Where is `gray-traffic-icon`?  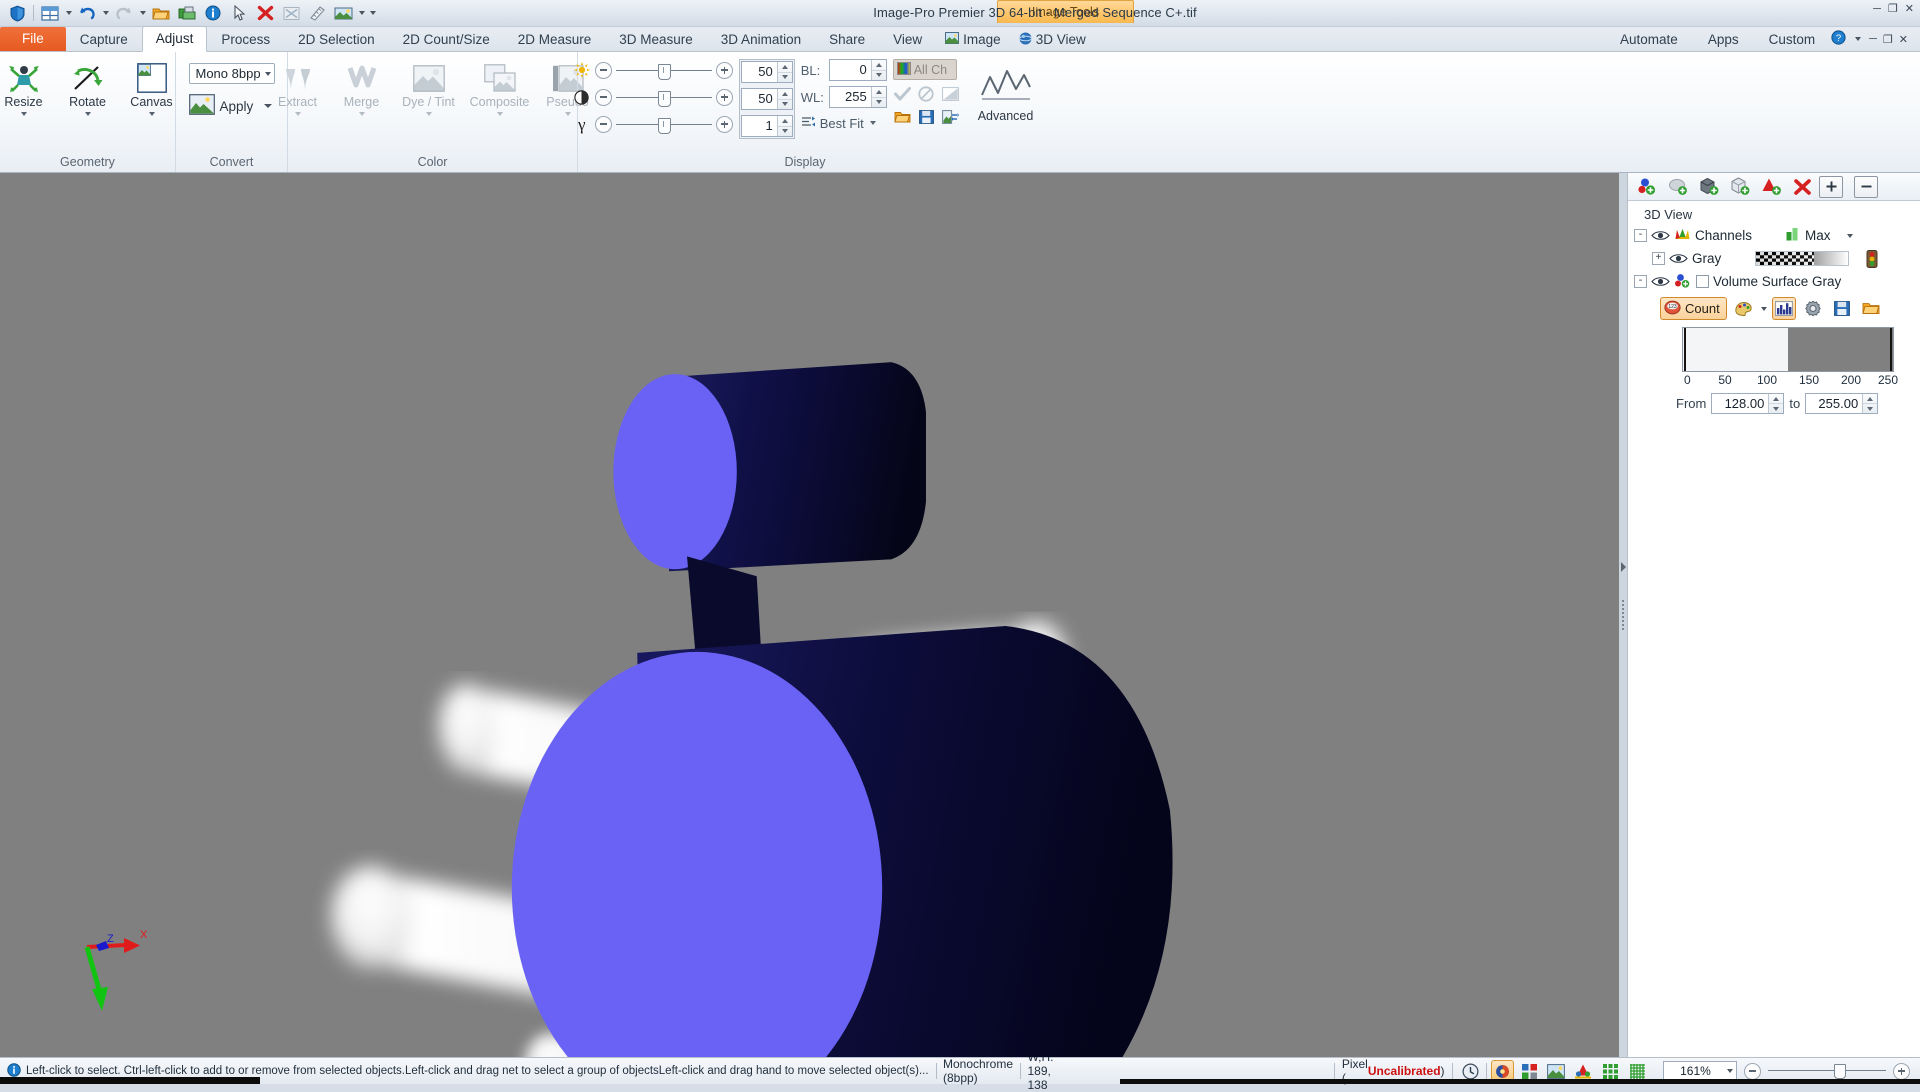 gray-traffic-icon is located at coordinates (1872, 259).